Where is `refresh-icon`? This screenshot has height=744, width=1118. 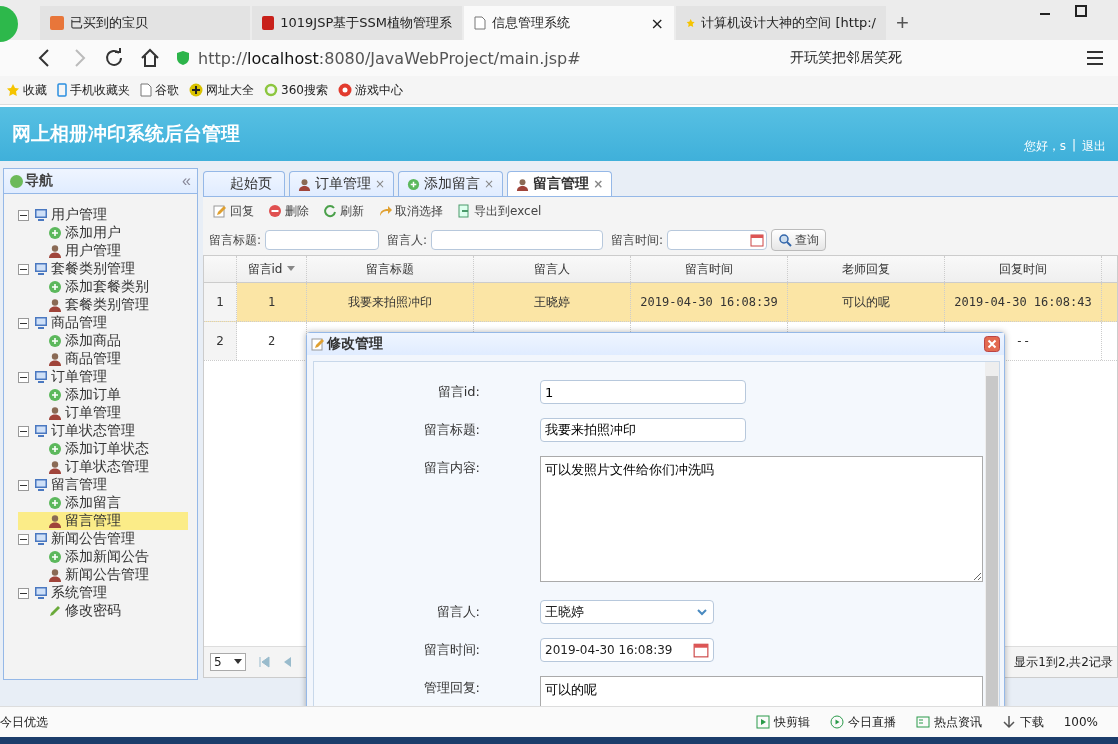 refresh-icon is located at coordinates (114, 58).